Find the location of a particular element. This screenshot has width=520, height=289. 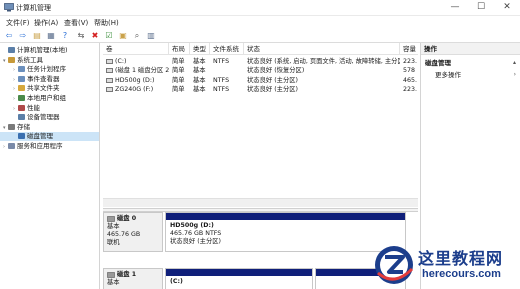

disk-0-label: 磁盘 0 基本 465.76 GB 联机 is located at coordinates (133, 232).